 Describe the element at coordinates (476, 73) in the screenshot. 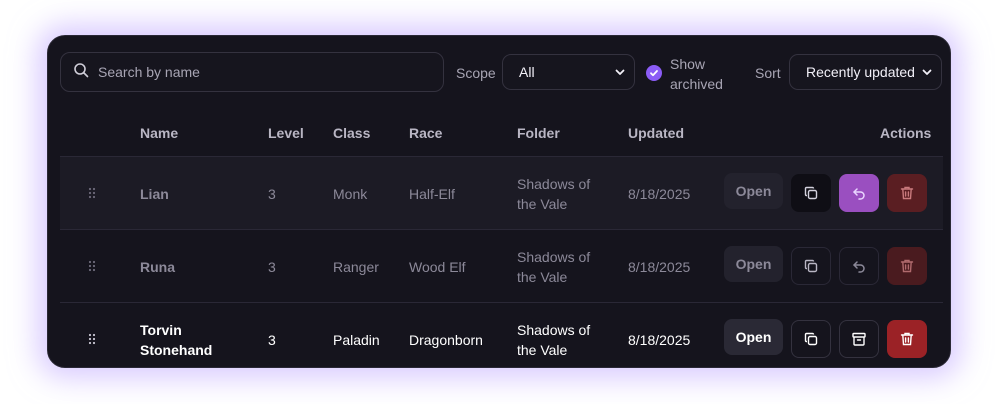

I see `scope-label: Scope` at that location.